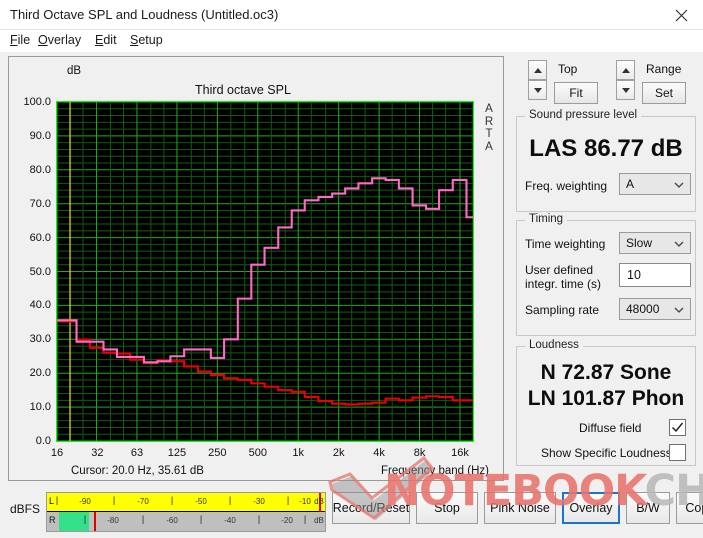 The width and height of the screenshot is (703, 538). What do you see at coordinates (40, 237) in the screenshot?
I see `y-axis-tick: 60.0` at bounding box center [40, 237].